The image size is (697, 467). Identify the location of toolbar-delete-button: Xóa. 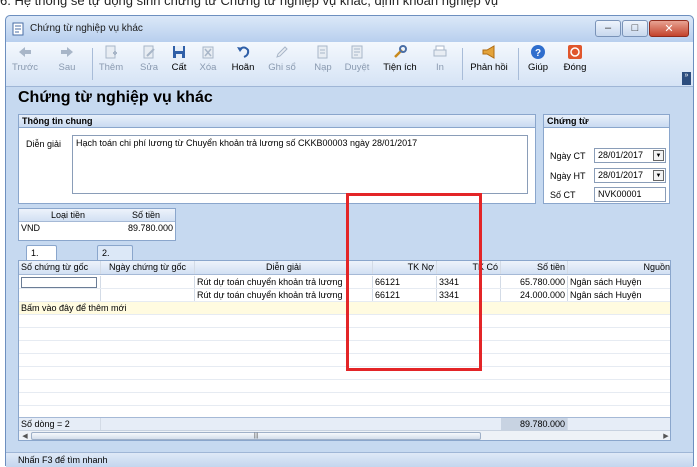
(208, 64).